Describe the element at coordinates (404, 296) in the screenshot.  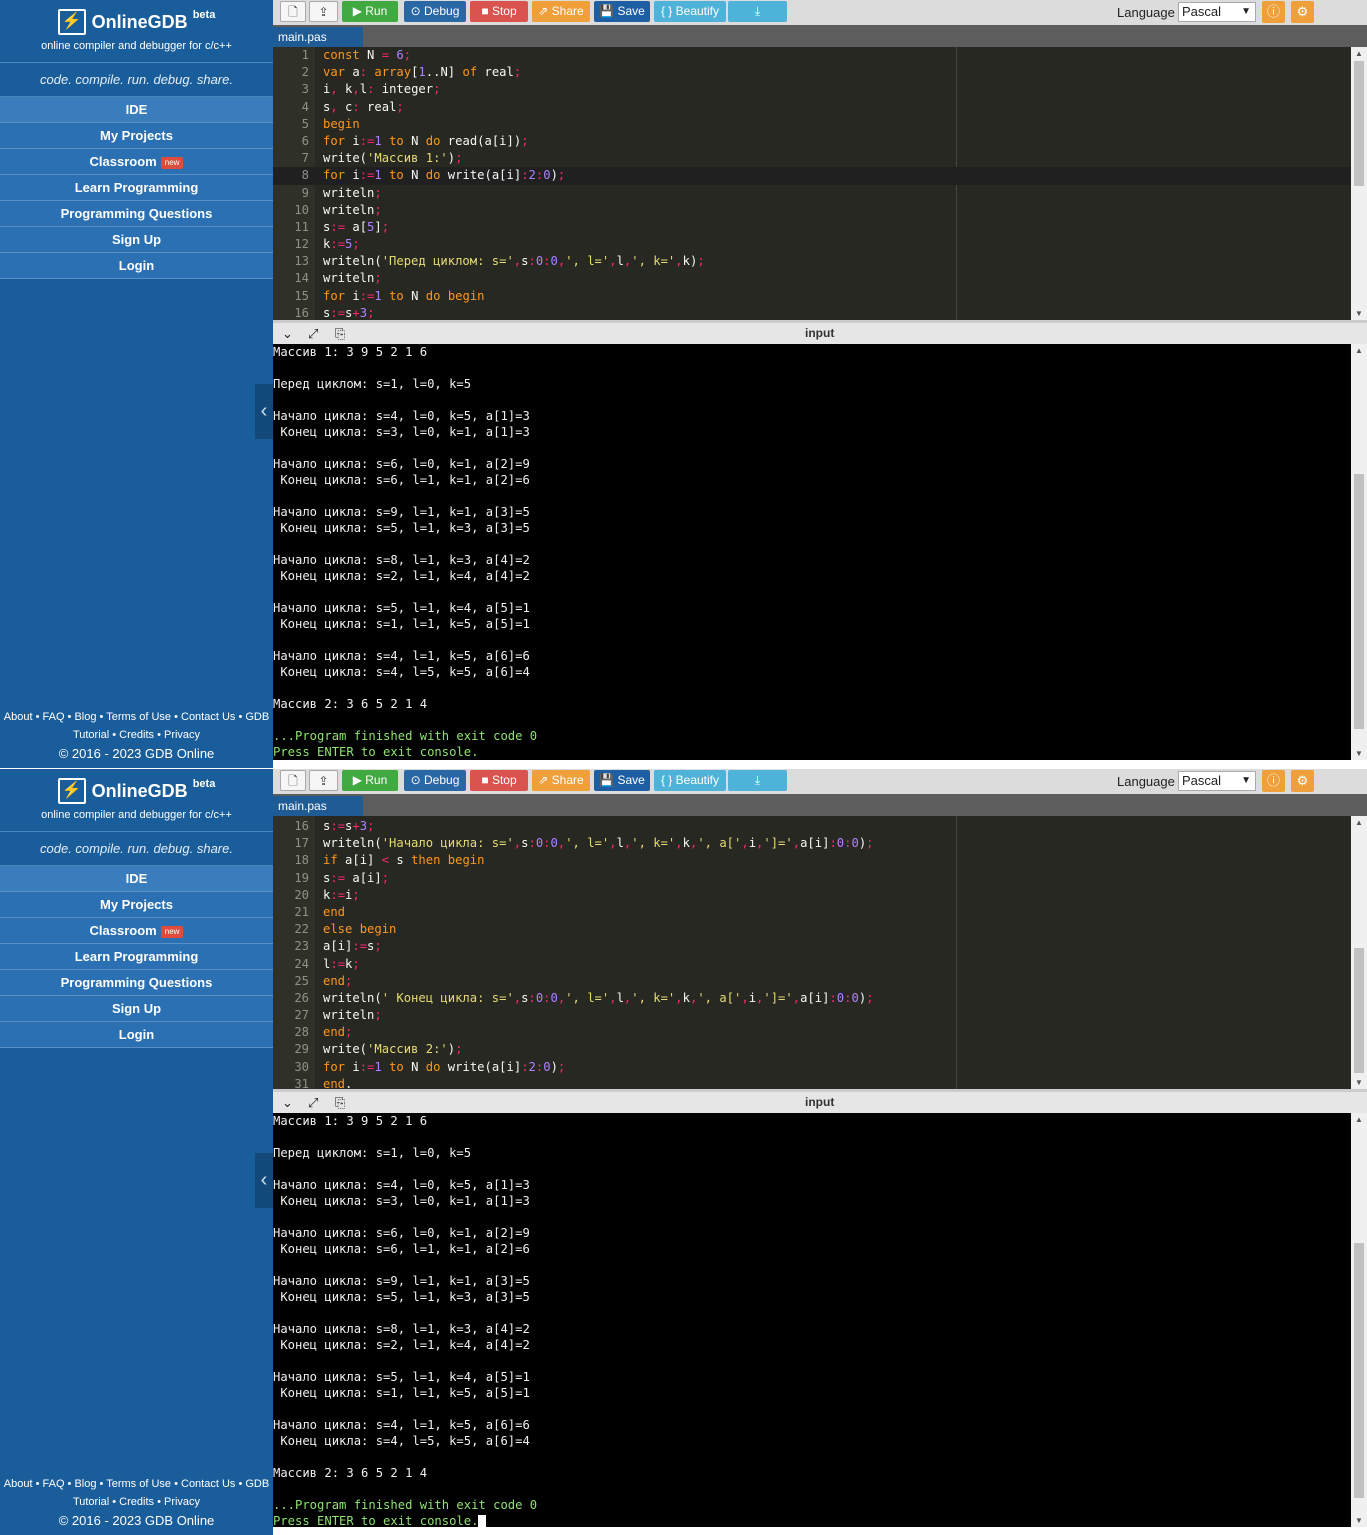
I see `code-text: for i:=1 to N do begin` at that location.